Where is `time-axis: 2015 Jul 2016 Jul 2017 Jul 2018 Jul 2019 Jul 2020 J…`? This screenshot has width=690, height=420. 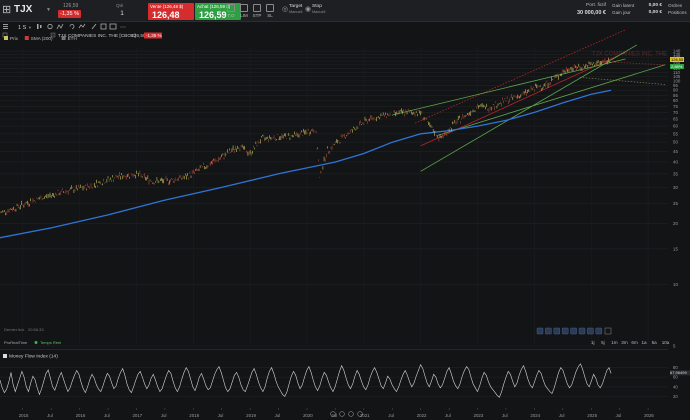 time-axis: 2015 Jul 2016 Jul 2017 Jul 2018 Jul 2019 Jul 2020 J… is located at coordinates (345, 414).